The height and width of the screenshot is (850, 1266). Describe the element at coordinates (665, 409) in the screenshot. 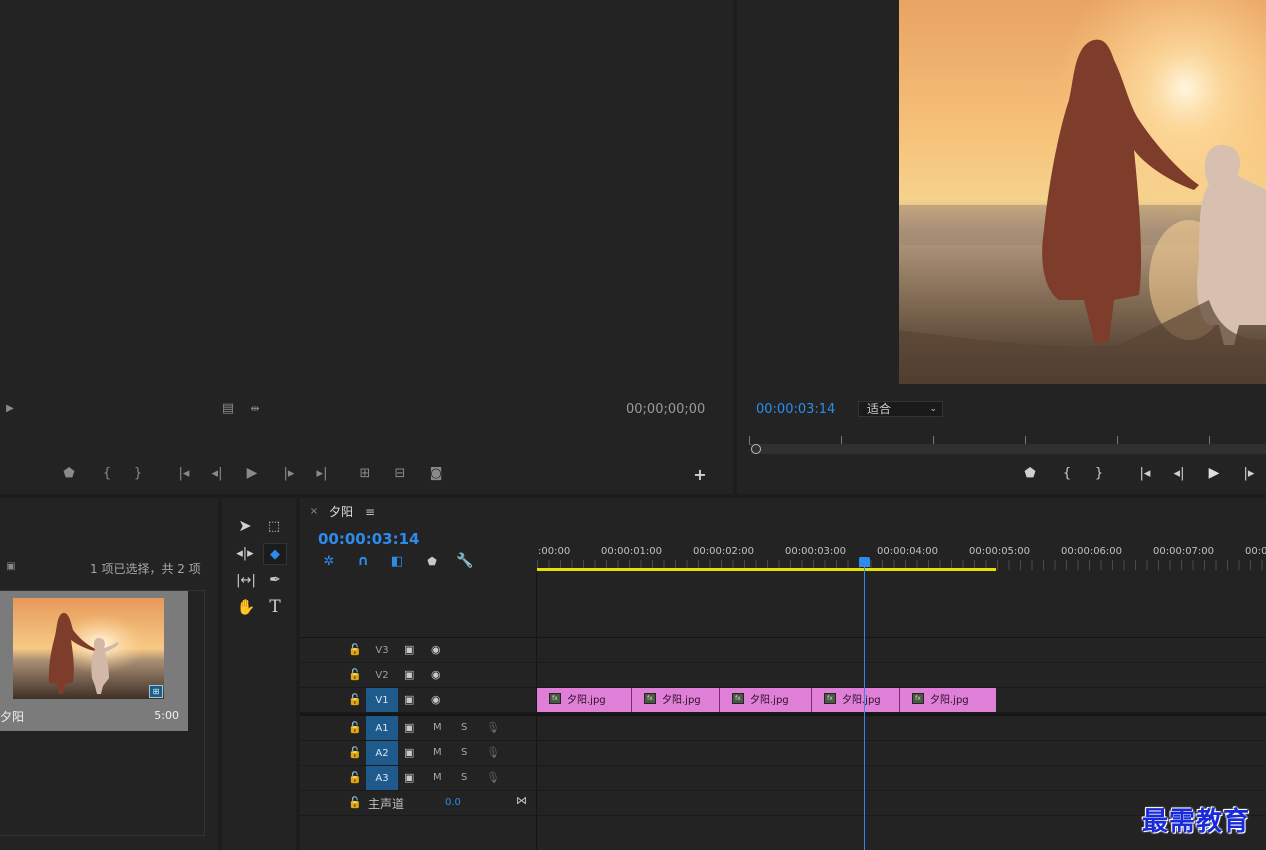

I see `source-timecode: 00;00;00;00` at that location.